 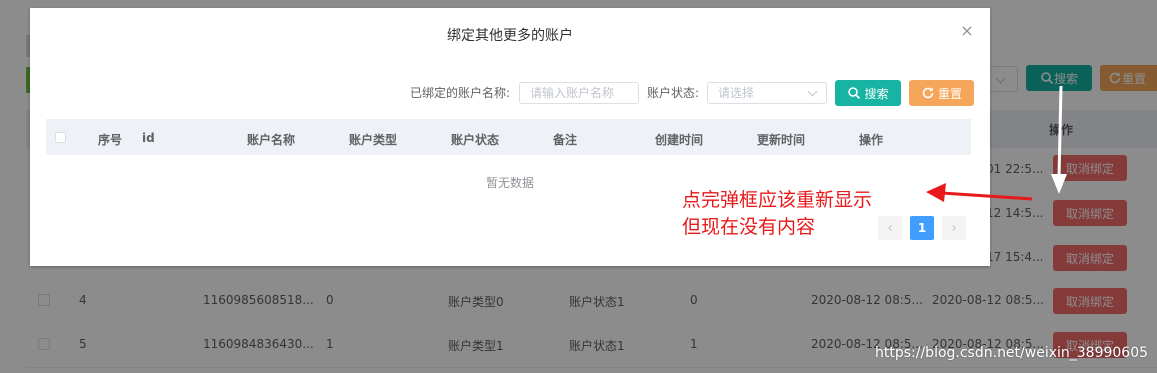 What do you see at coordinates (475, 140) in the screenshot?
I see `col-header-status: 账户状态` at bounding box center [475, 140].